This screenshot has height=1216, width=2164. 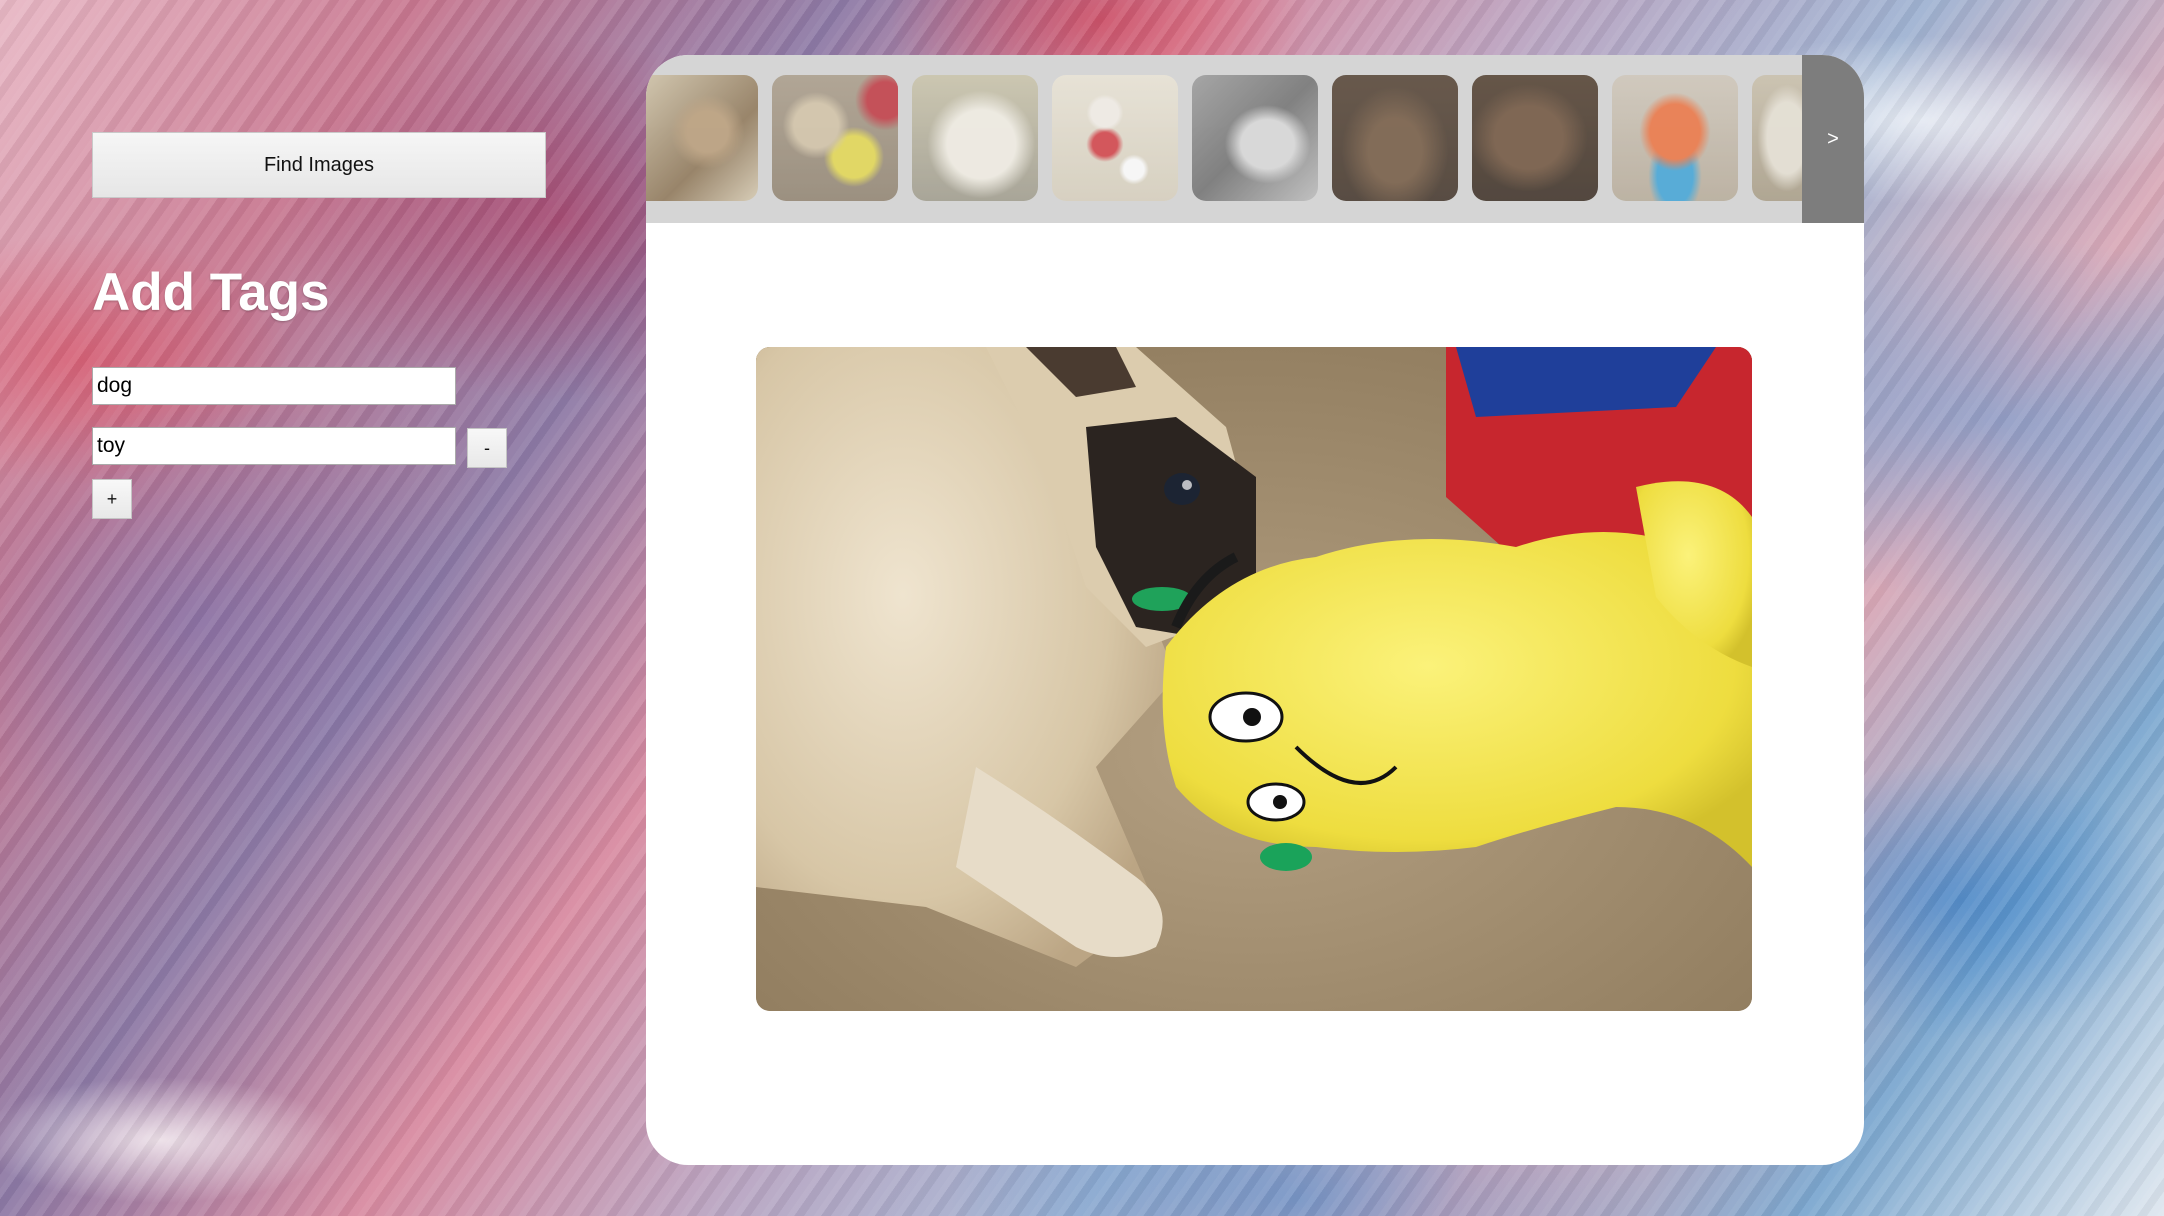 What do you see at coordinates (319, 165) in the screenshot?
I see `find-images-button: Find Images` at bounding box center [319, 165].